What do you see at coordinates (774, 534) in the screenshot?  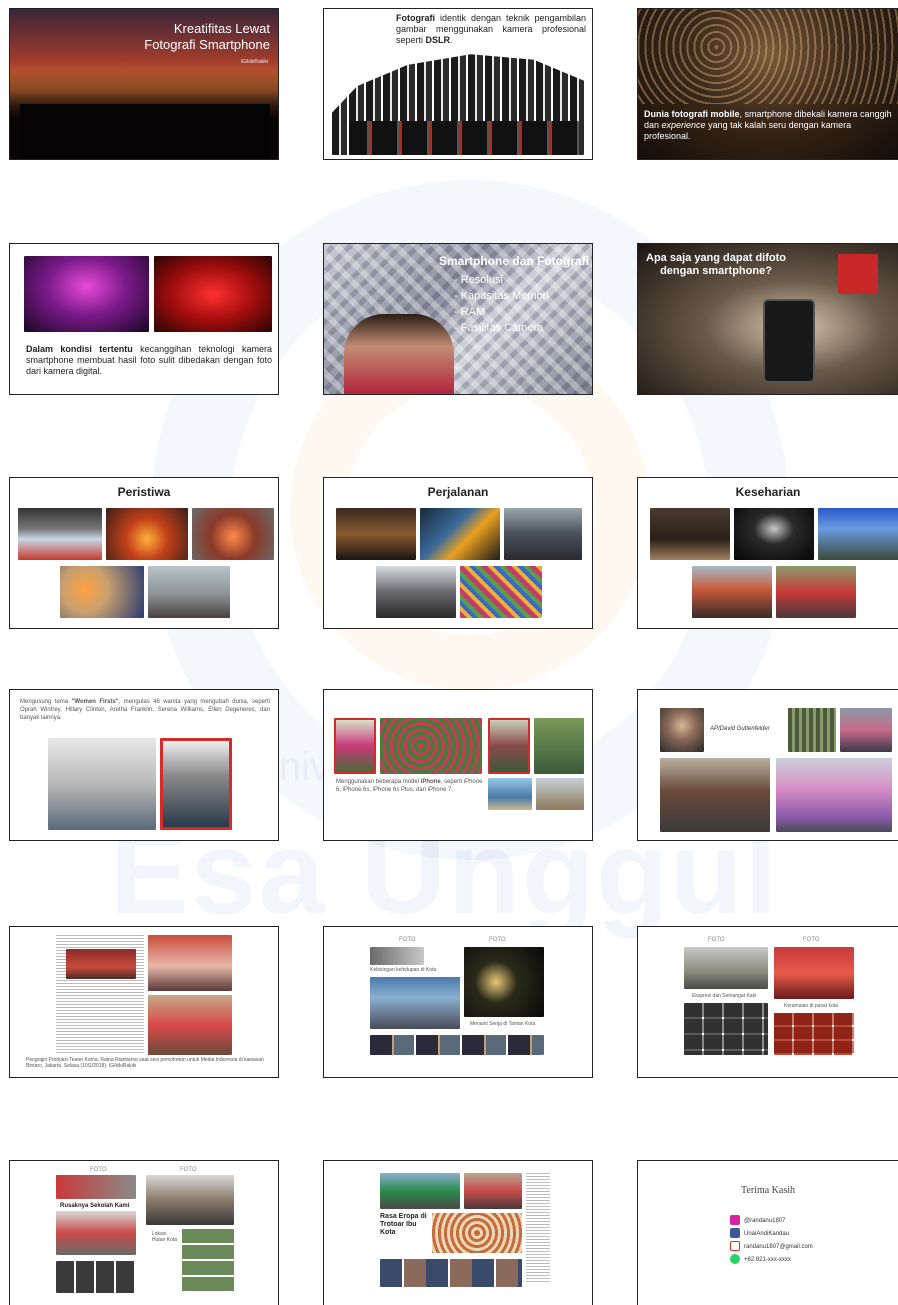 I see `photo-dark-room` at bounding box center [774, 534].